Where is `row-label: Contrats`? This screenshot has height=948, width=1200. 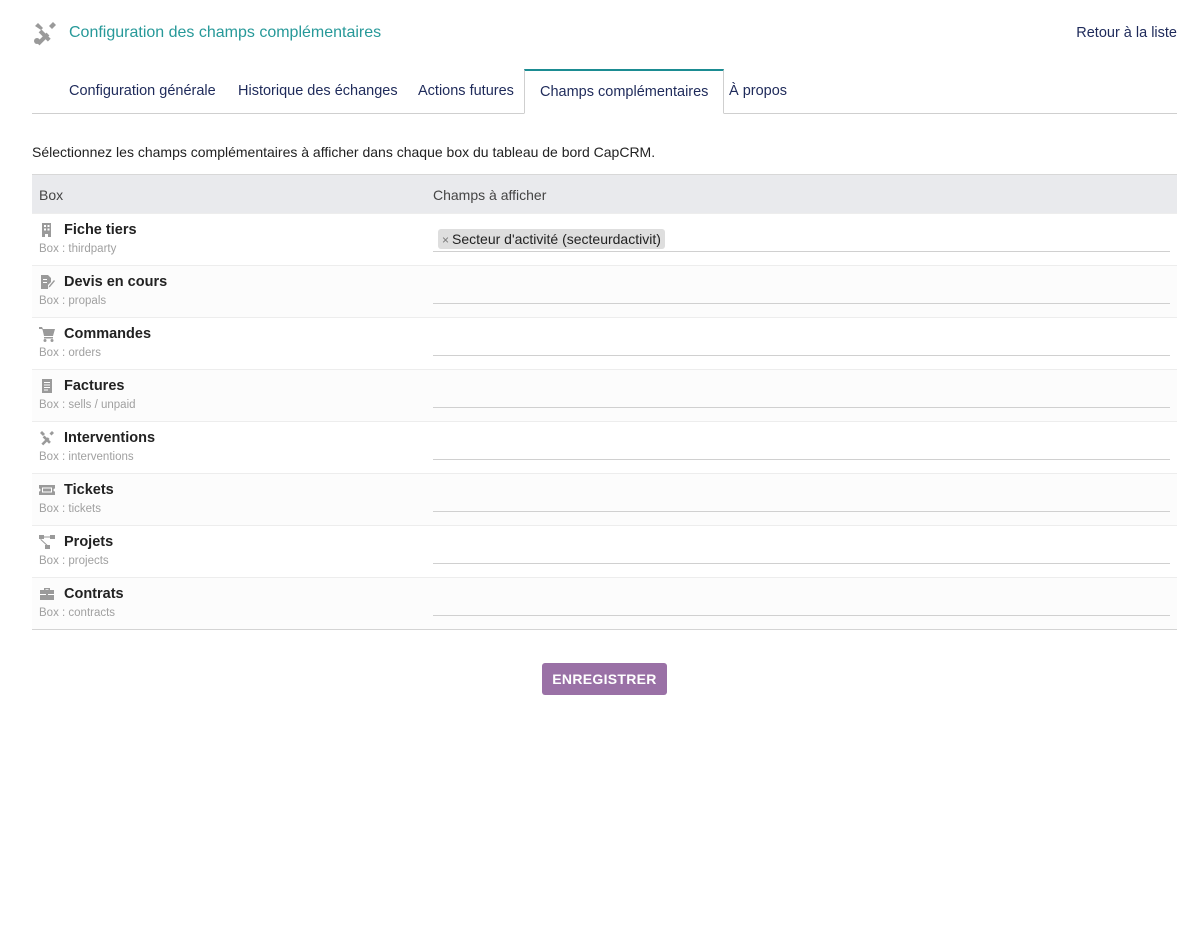
row-label: Contrats is located at coordinates (94, 594).